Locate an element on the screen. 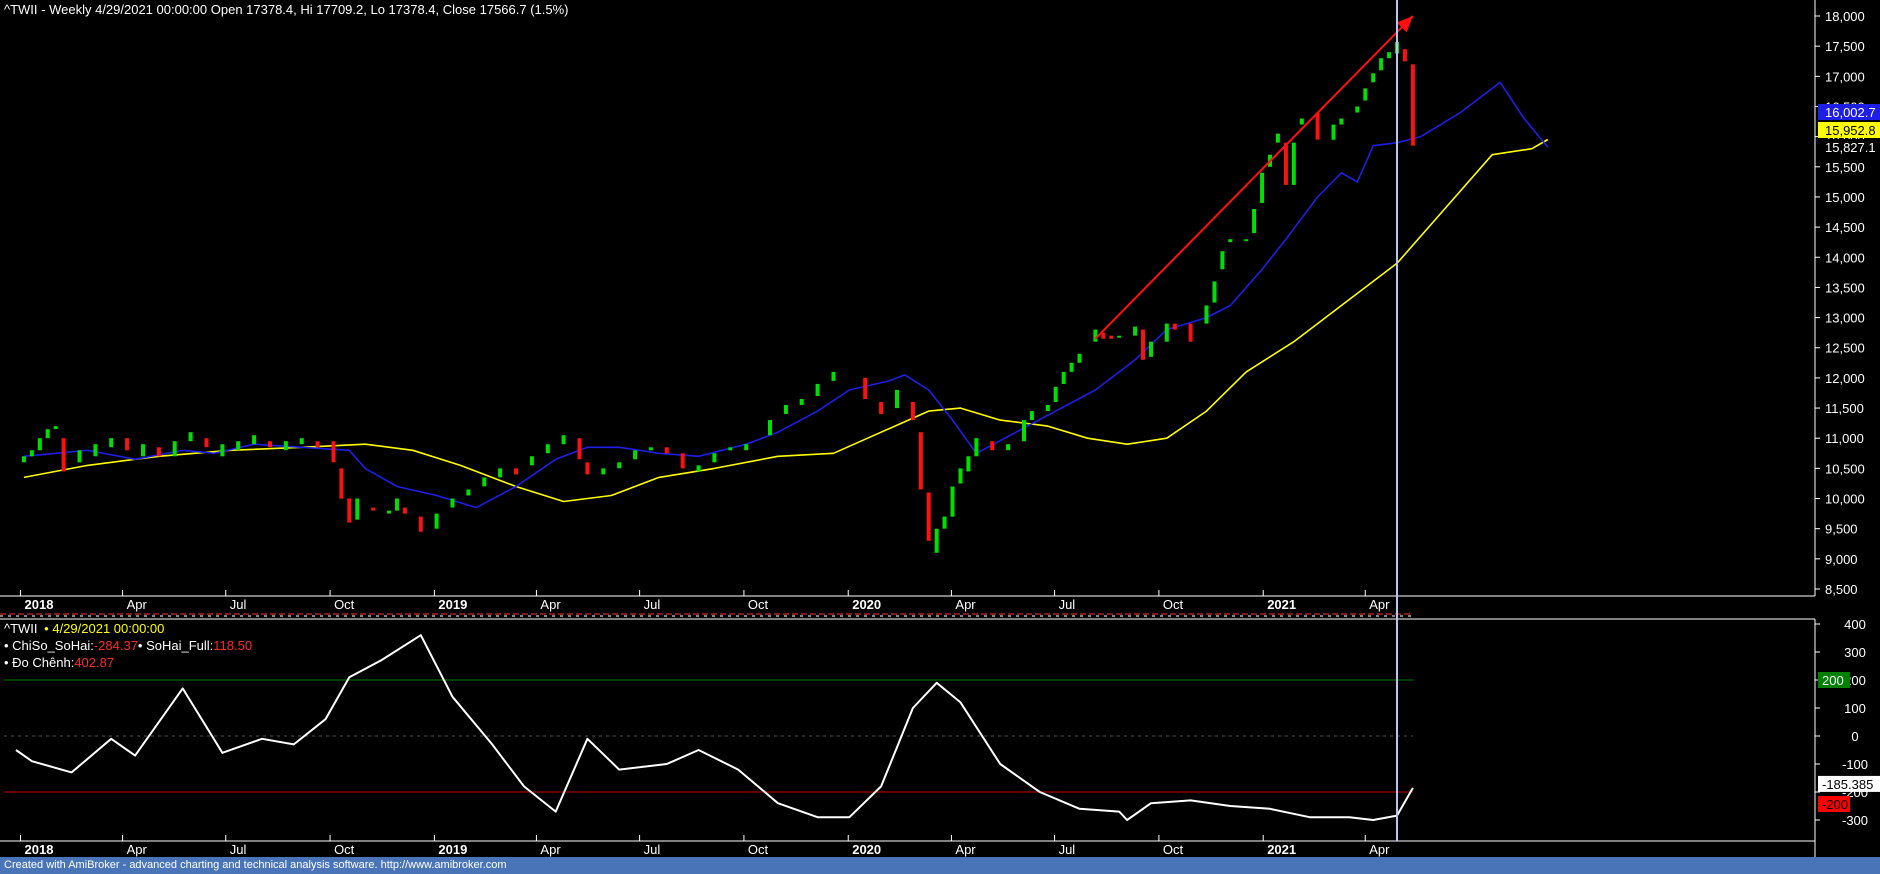  pane-separator is located at coordinates (940, 616).